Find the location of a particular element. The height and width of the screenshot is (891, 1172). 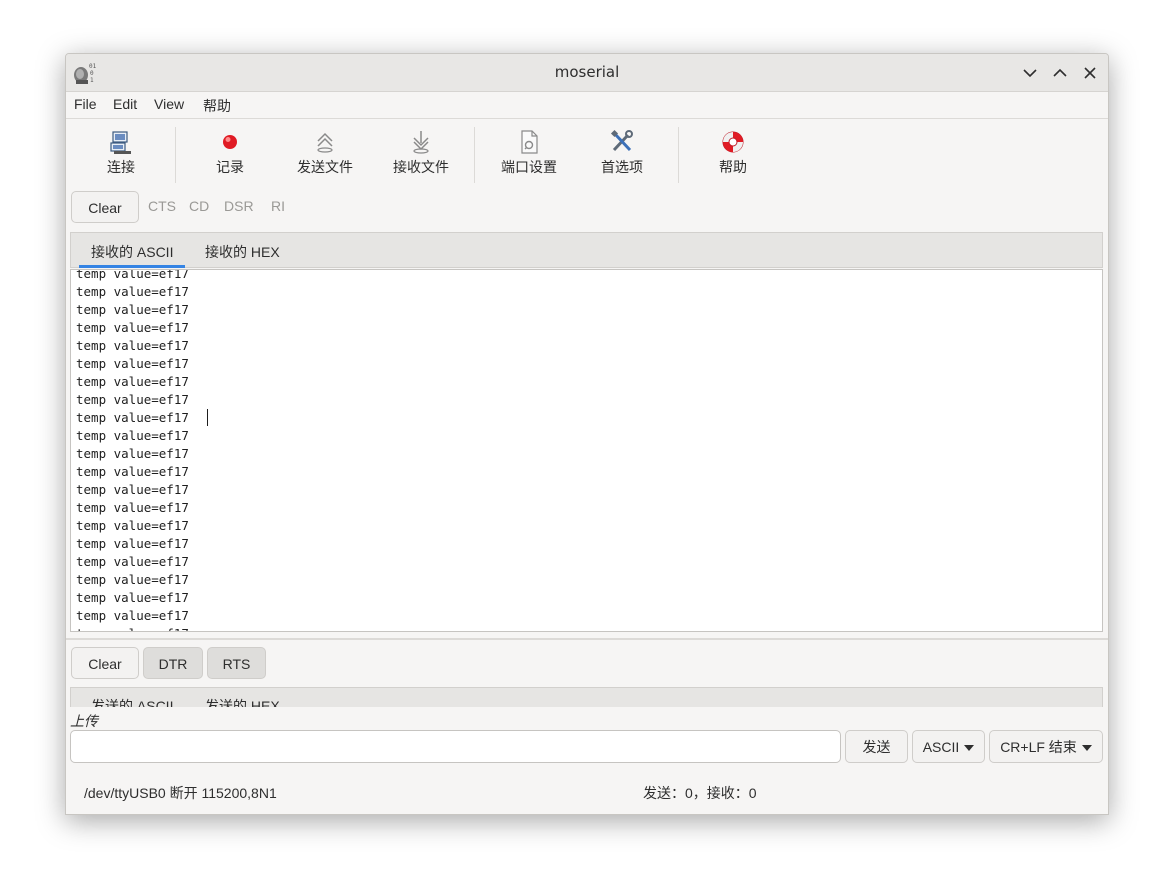

record-button: 记录 is located at coordinates (230, 156).